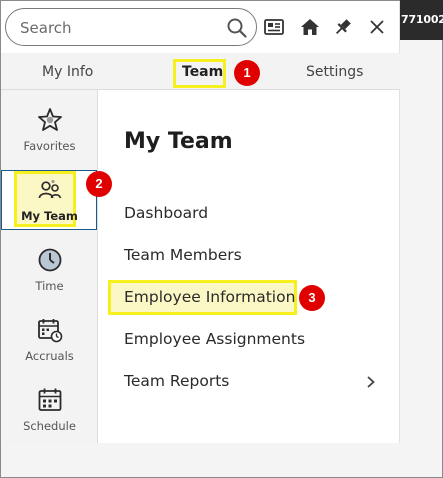  What do you see at coordinates (421, 241) in the screenshot?
I see `background-area` at bounding box center [421, 241].